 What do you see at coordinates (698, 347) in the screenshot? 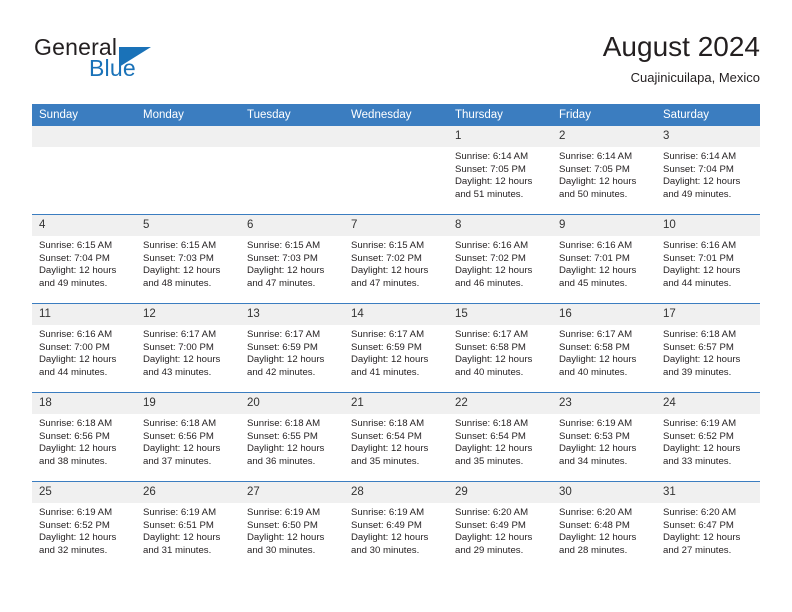
I see `sunset-text: Sunset: 6:57 PM` at bounding box center [698, 347].